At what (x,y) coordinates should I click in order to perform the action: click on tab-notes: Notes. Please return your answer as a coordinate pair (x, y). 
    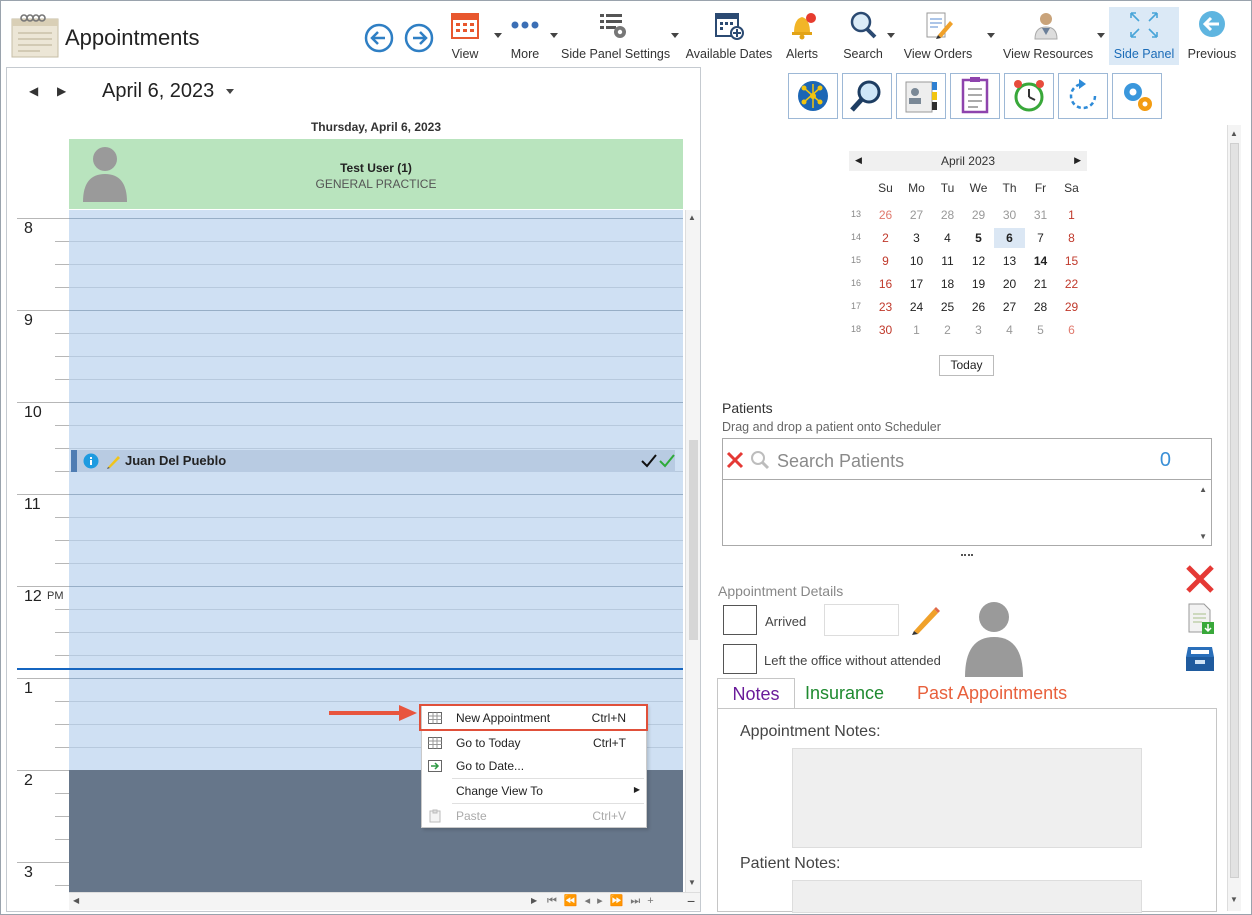
    Looking at the image, I should click on (756, 693).